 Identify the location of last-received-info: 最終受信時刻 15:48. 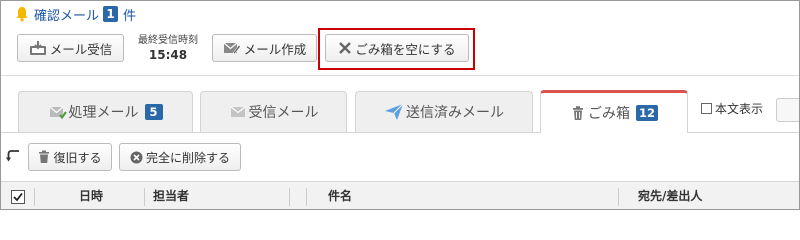
(168, 48).